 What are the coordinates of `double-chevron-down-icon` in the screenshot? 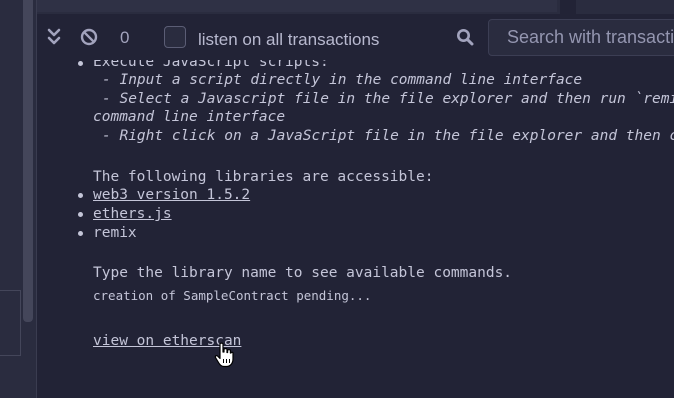 It's located at (54, 37).